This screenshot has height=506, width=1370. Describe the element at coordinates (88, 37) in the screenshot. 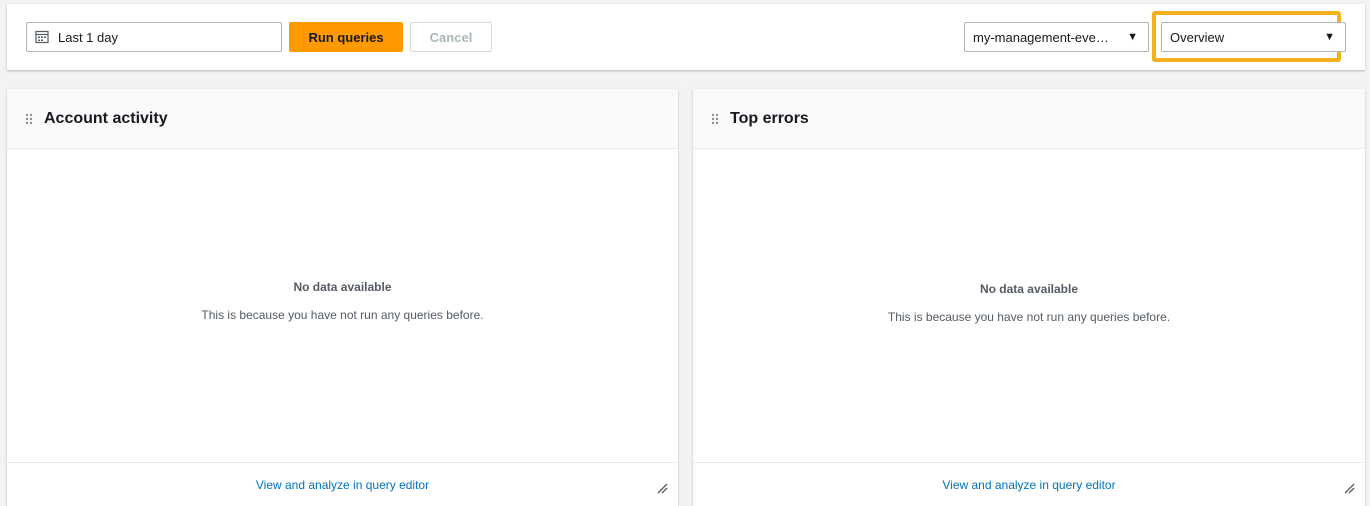

I see `date-range-value: Last 1 day` at that location.